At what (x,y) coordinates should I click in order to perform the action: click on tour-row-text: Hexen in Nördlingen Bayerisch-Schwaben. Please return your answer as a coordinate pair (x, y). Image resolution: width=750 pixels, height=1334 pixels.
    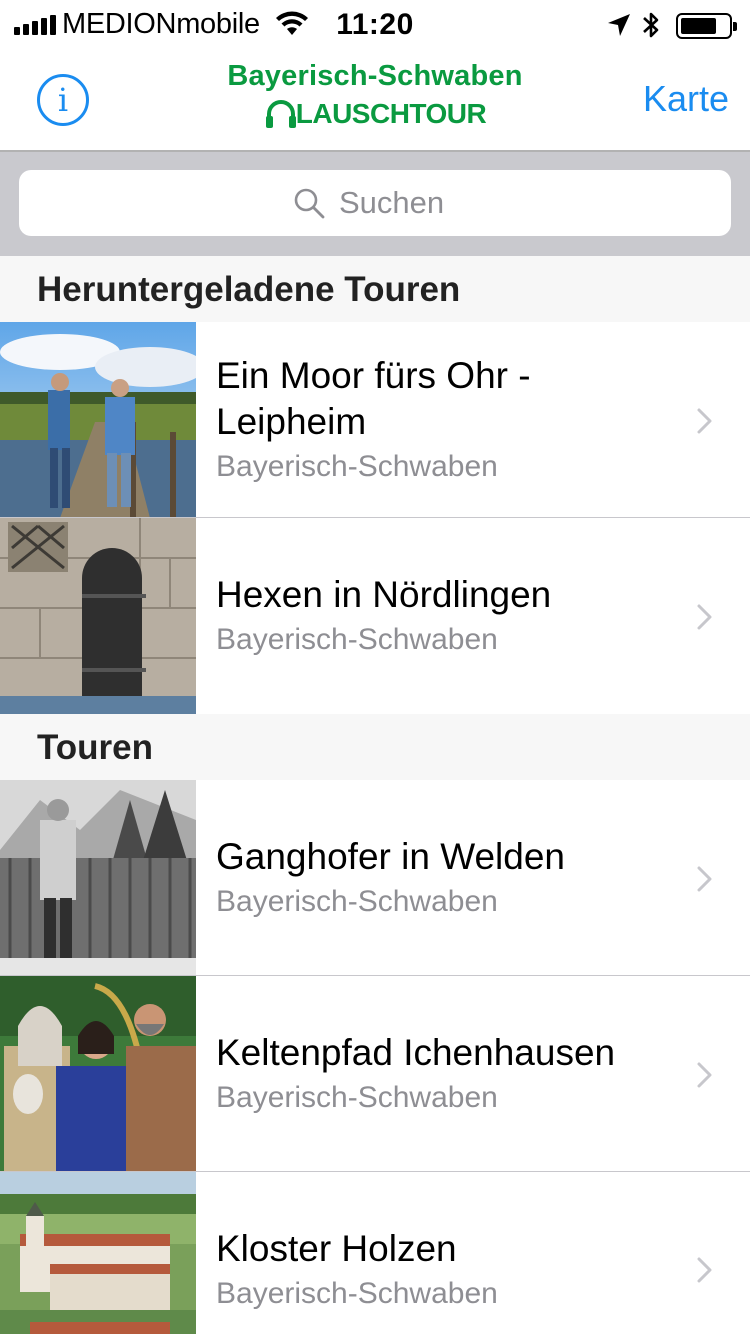
    Looking at the image, I should click on (443, 616).